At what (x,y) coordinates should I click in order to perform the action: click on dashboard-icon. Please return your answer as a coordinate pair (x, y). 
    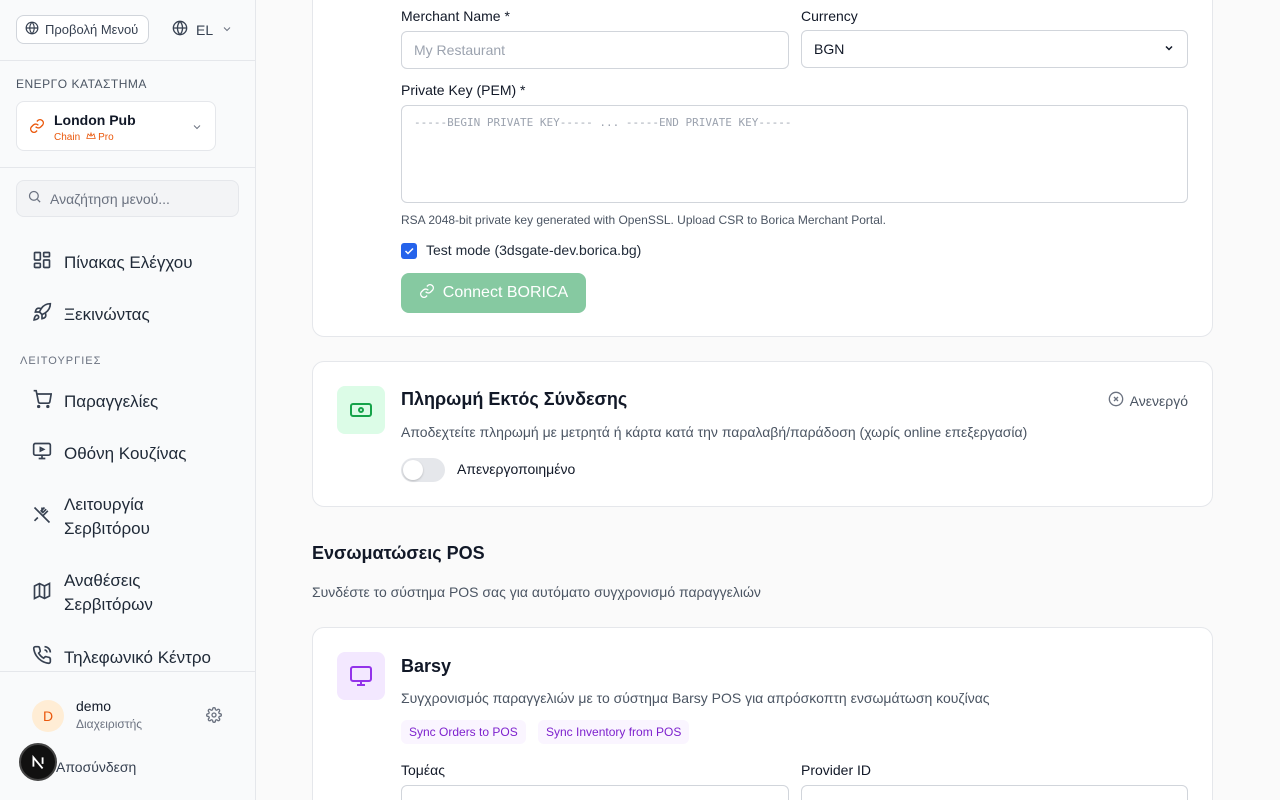
    Looking at the image, I should click on (42, 262).